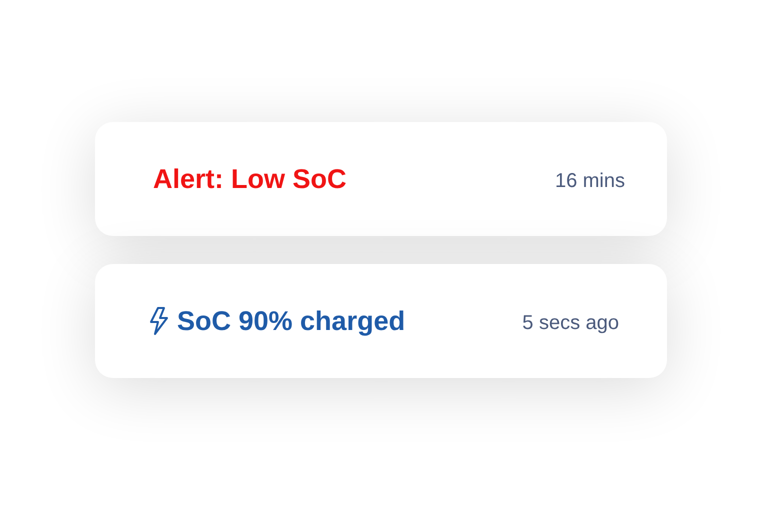 The height and width of the screenshot is (510, 762). I want to click on notification-title: SoC 90% charged, so click(291, 321).